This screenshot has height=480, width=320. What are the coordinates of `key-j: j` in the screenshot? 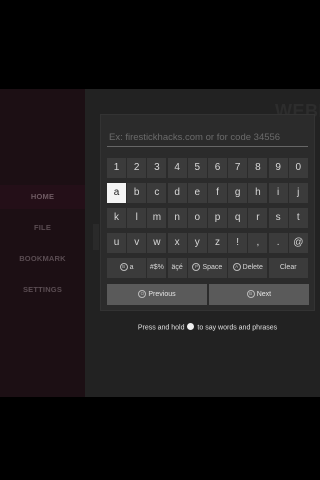 It's located at (298, 193).